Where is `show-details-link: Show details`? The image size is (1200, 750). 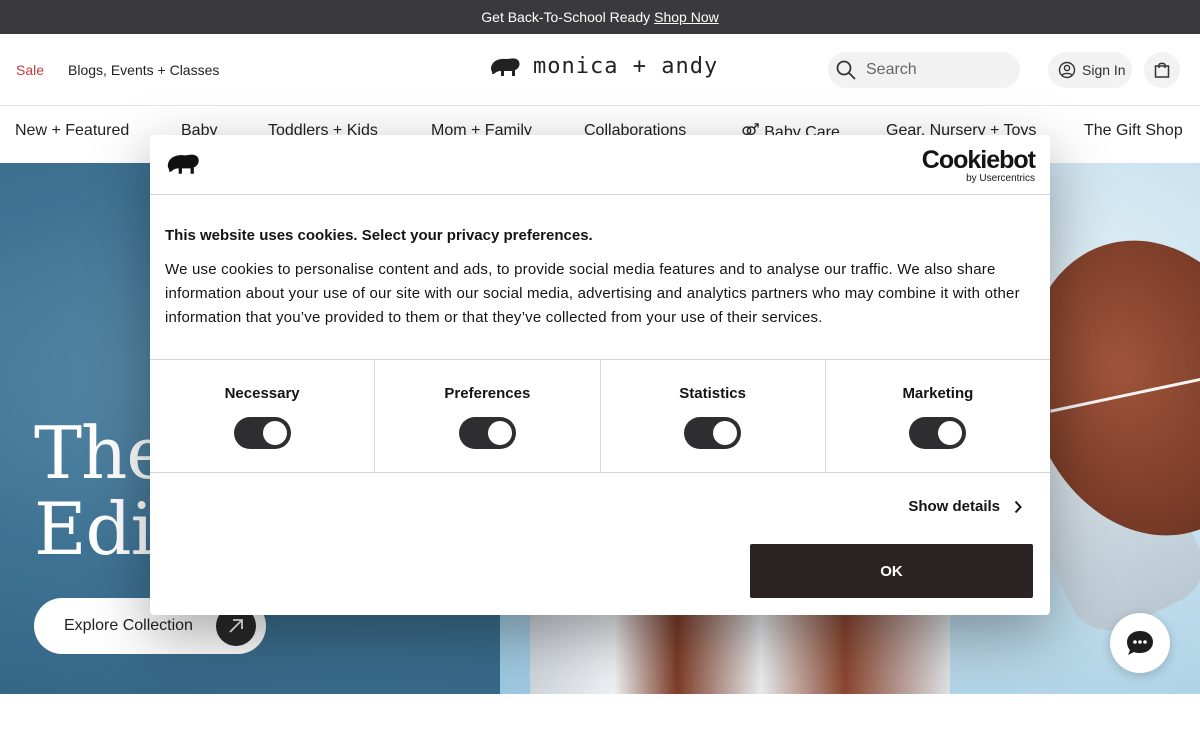 show-details-link: Show details is located at coordinates (965, 506).